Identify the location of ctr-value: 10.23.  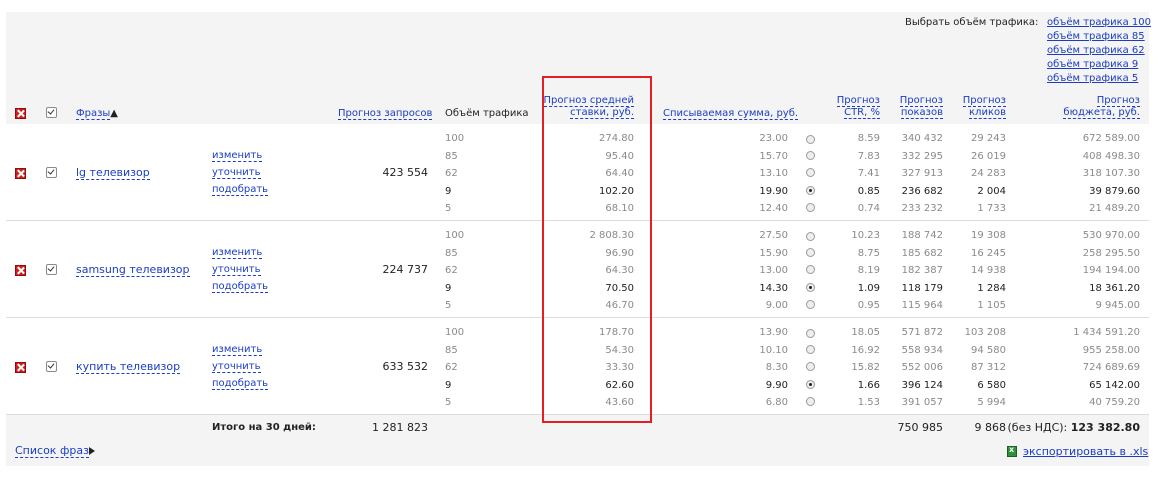
(865, 235).